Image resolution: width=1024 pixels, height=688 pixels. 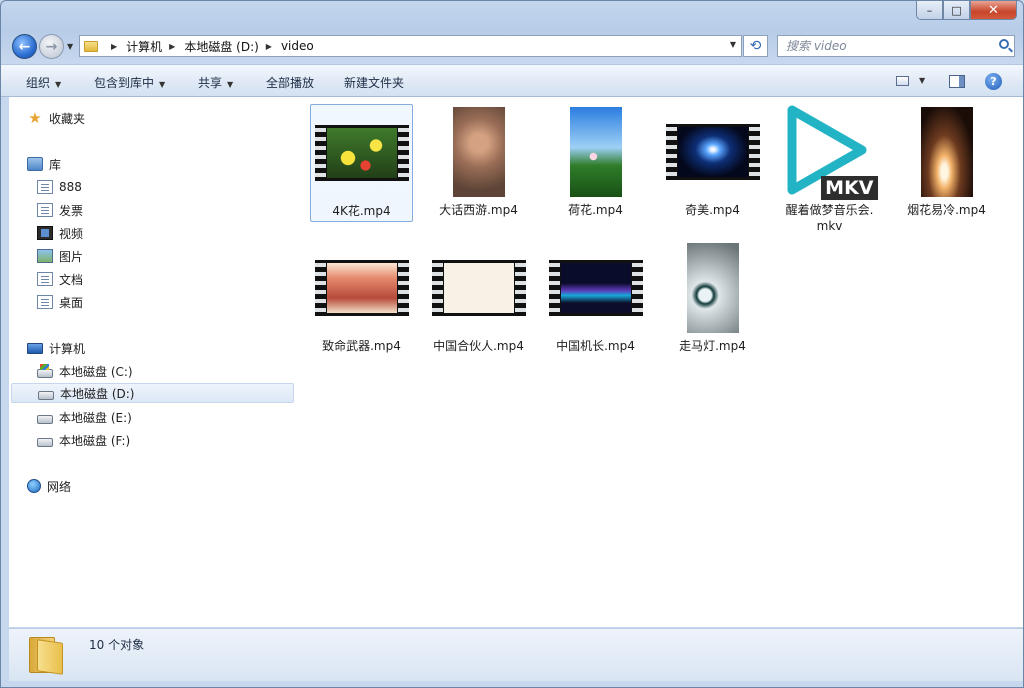 I want to click on nav-label: 文档, so click(x=71, y=279).